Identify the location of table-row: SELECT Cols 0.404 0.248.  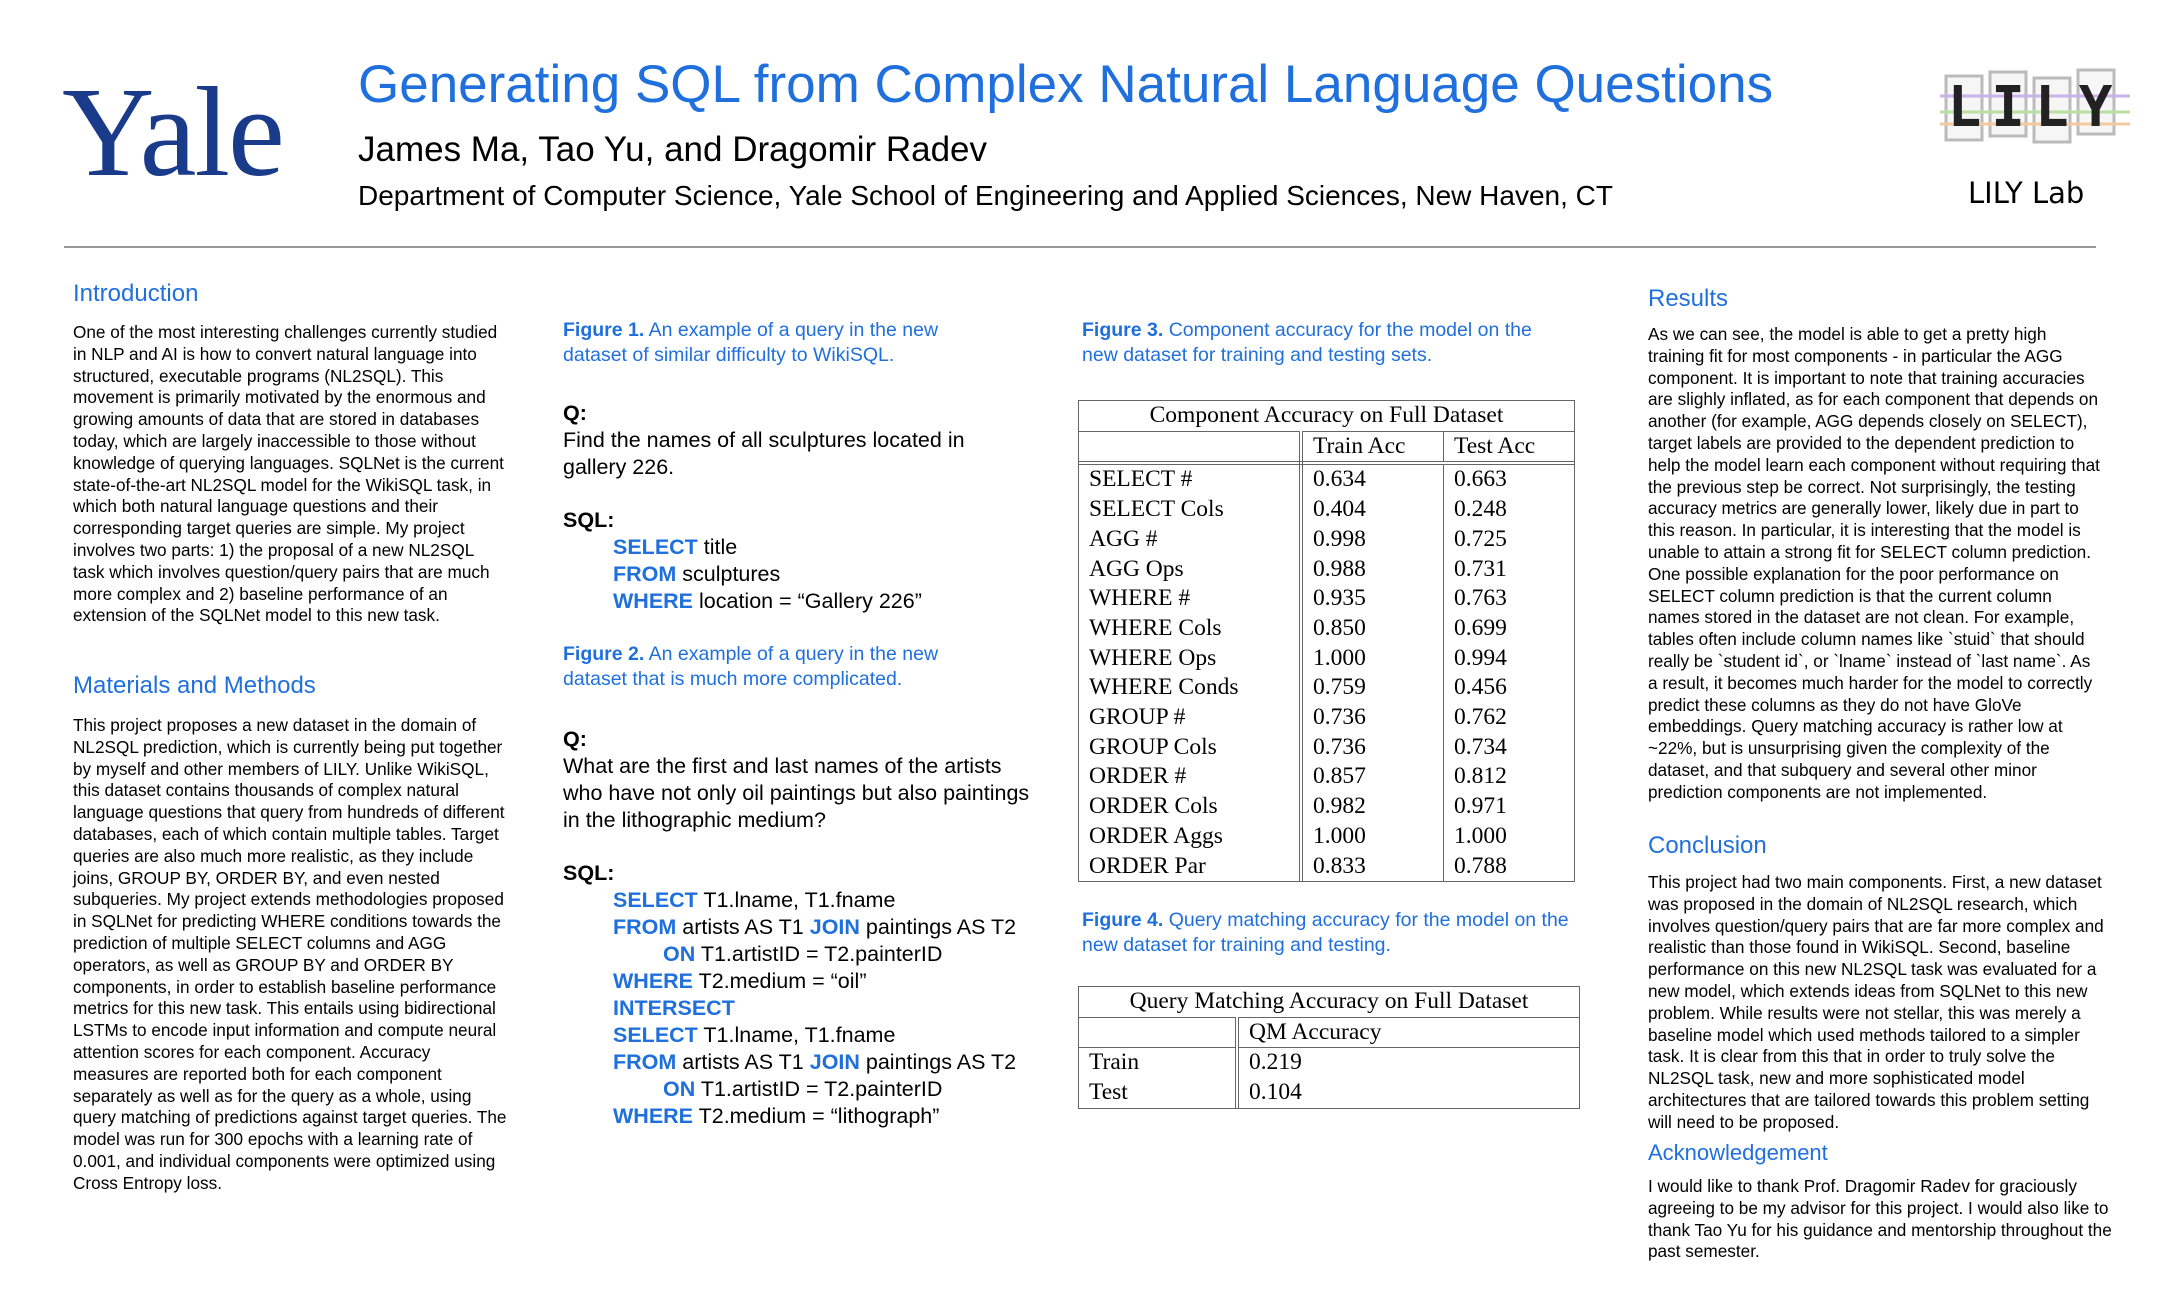
(1326, 510).